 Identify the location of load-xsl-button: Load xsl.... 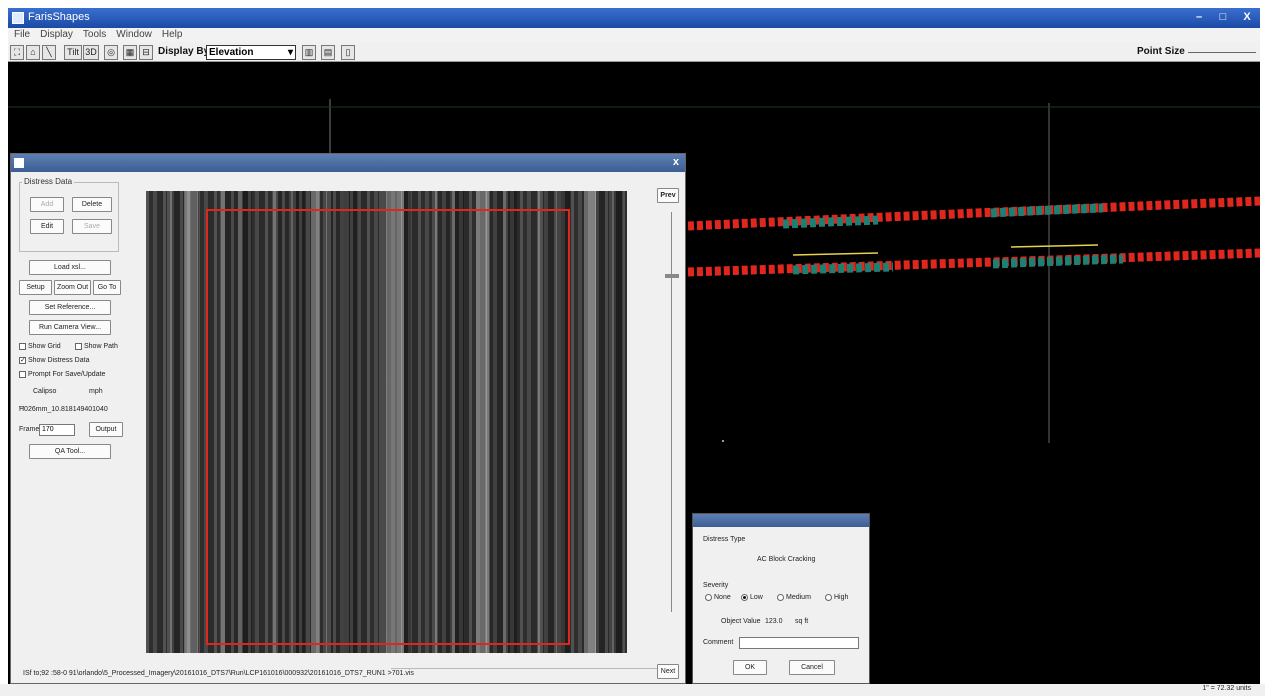
(70, 267).